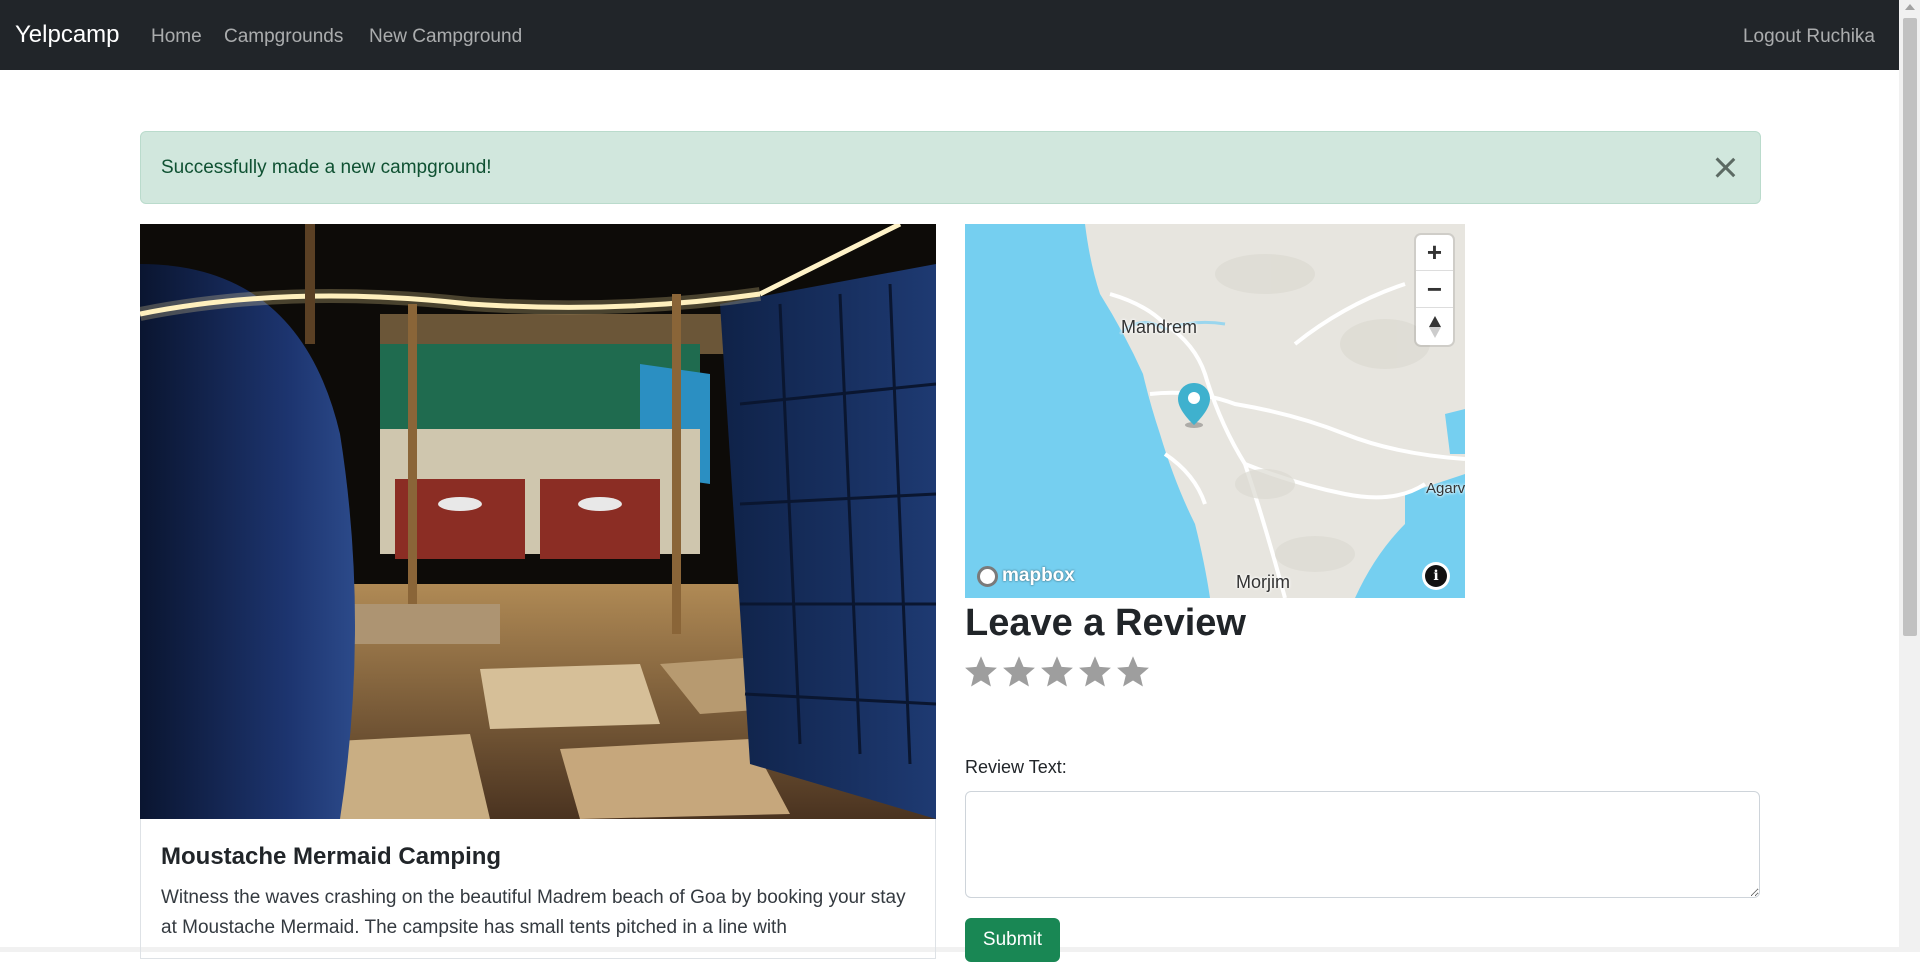  Describe the element at coordinates (1809, 37) in the screenshot. I see `logout-link: Logout Ruchika` at that location.